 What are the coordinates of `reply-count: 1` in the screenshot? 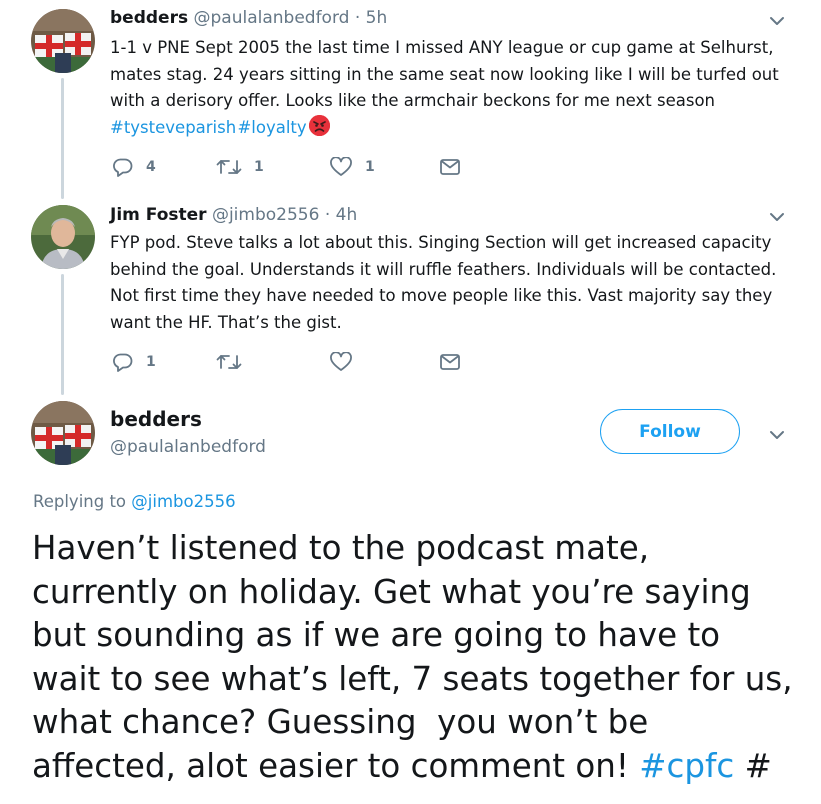 It's located at (151, 362).